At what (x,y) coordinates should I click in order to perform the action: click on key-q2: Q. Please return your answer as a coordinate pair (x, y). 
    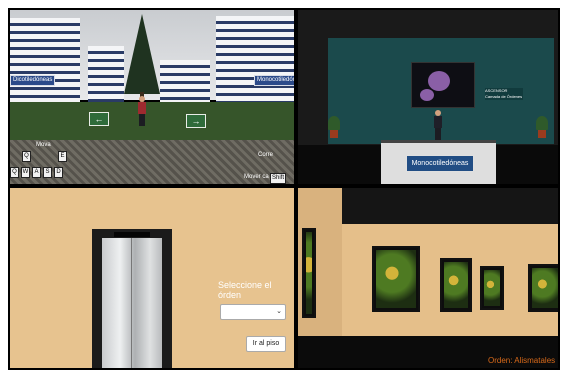
    Looking at the image, I should click on (14, 172).